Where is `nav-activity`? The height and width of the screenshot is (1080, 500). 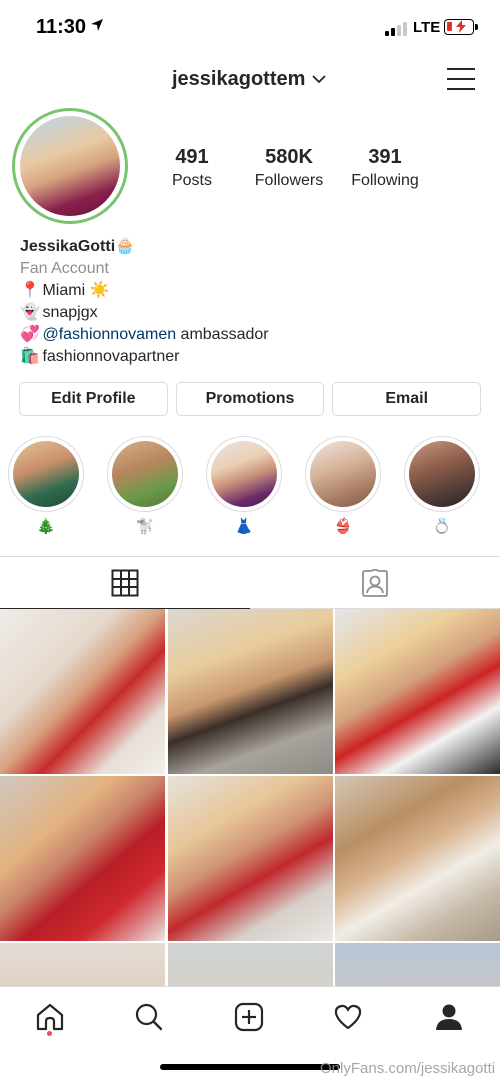 nav-activity is located at coordinates (348, 1017).